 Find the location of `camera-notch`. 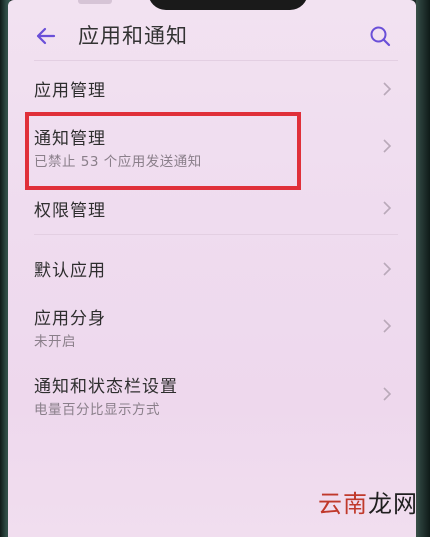

camera-notch is located at coordinates (228, 5).